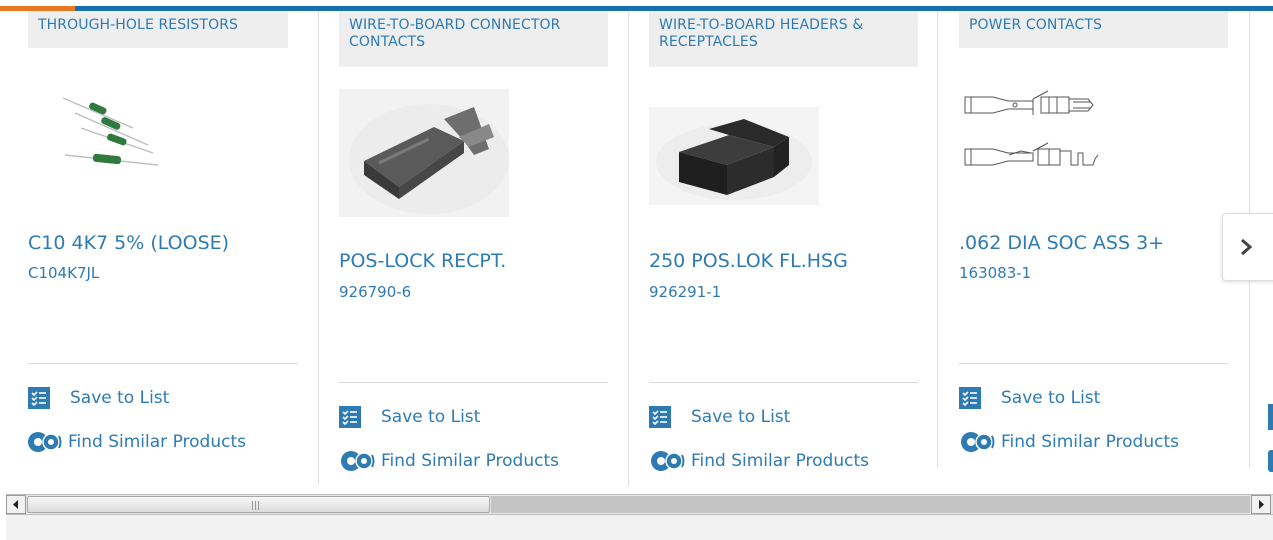 Image resolution: width=1273 pixels, height=540 pixels. I want to click on part-number-link: 926790-6, so click(375, 292).